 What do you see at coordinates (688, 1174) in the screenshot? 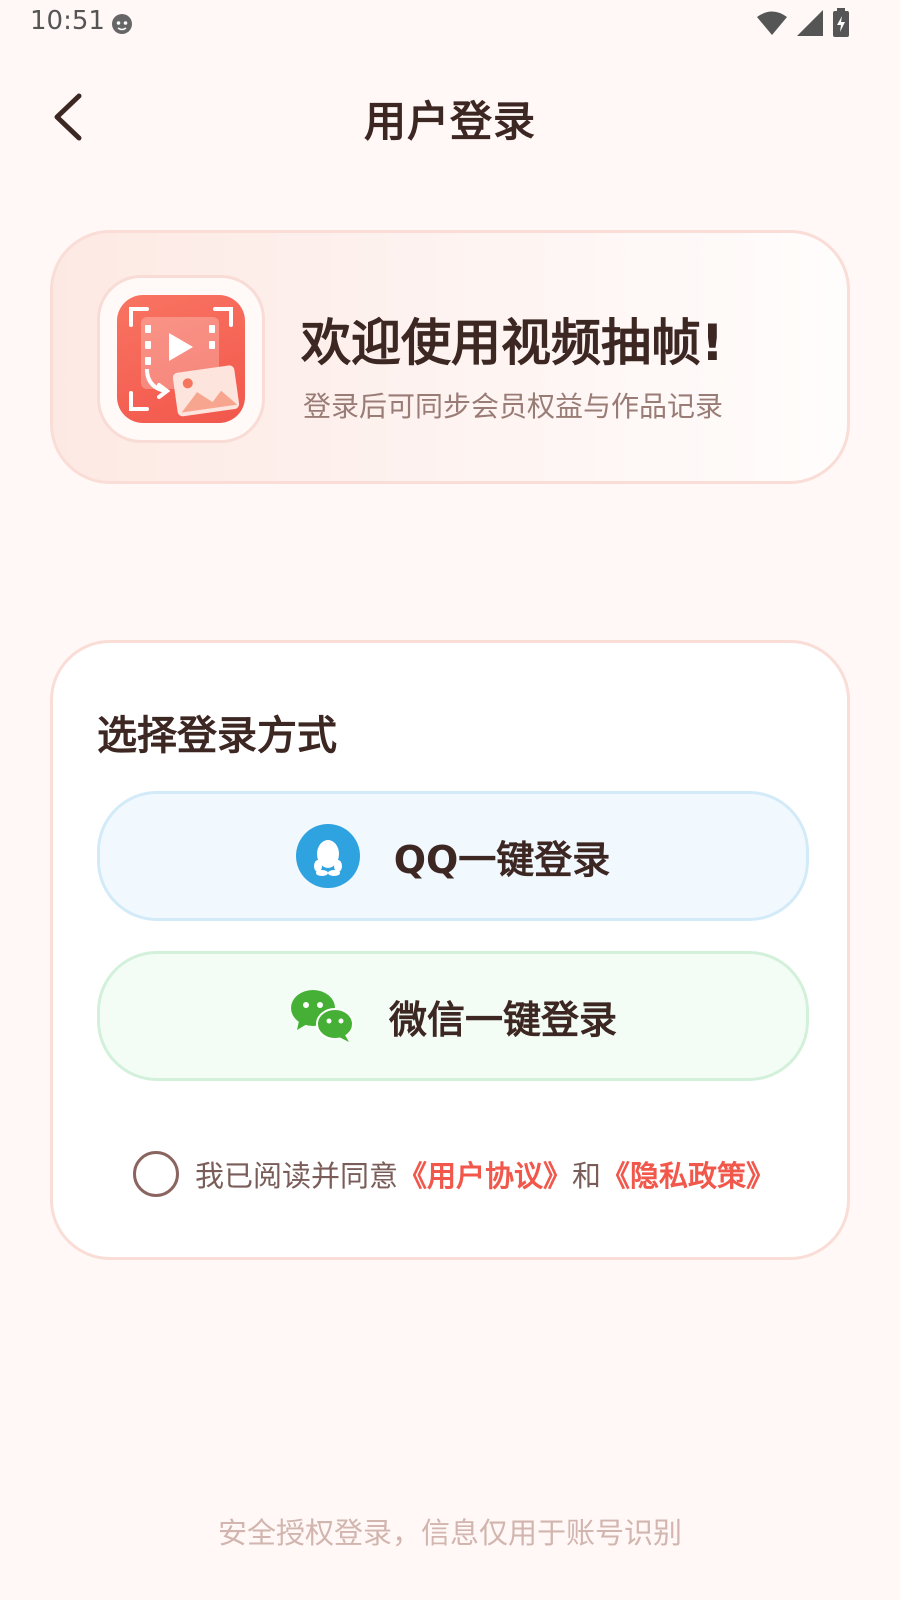
I see `privacy-policy-link: 《隐私政策》` at bounding box center [688, 1174].